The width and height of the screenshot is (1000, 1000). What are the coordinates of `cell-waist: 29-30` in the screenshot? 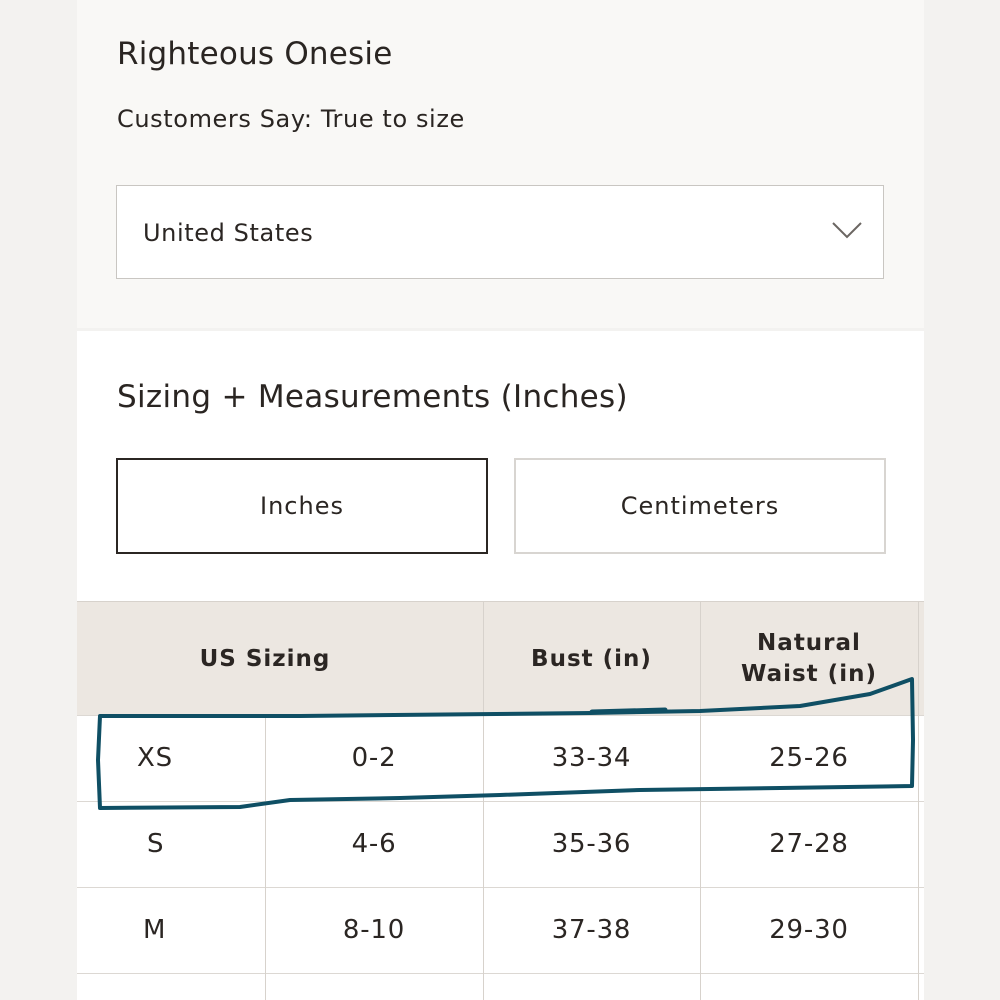 It's located at (809, 930).